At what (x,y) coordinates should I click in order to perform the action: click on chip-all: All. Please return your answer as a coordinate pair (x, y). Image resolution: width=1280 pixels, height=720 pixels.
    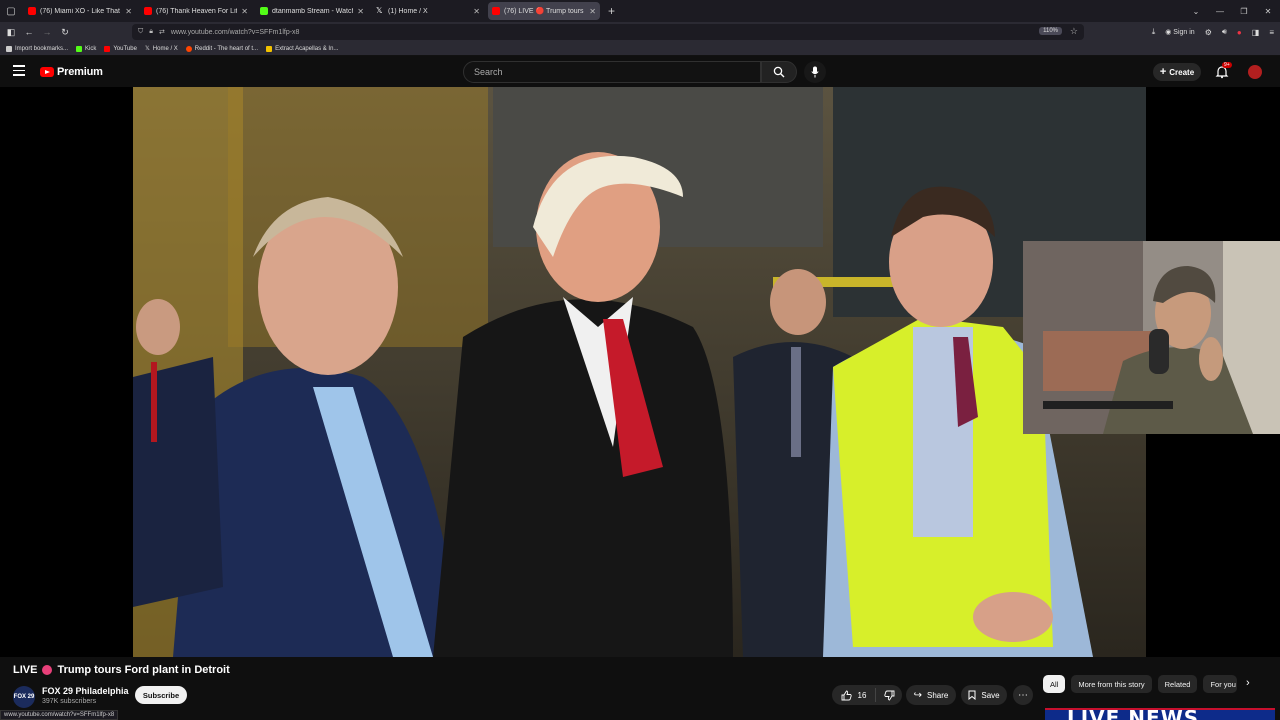
    Looking at the image, I should click on (1054, 684).